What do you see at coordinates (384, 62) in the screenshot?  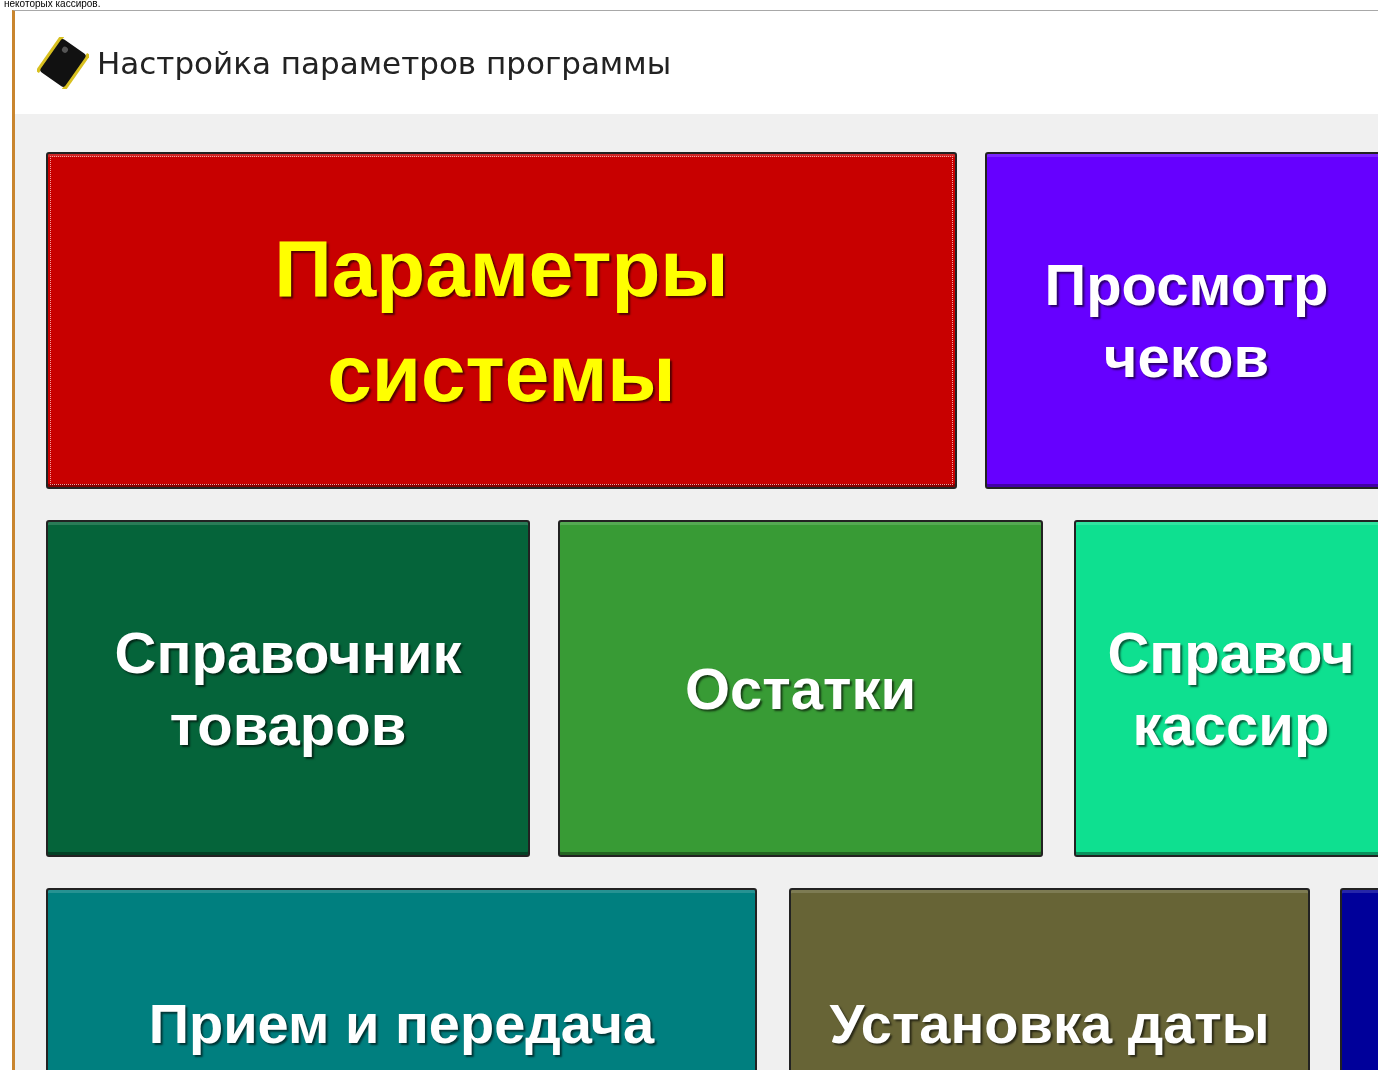 I see `window-title: Настройка параметров программы` at bounding box center [384, 62].